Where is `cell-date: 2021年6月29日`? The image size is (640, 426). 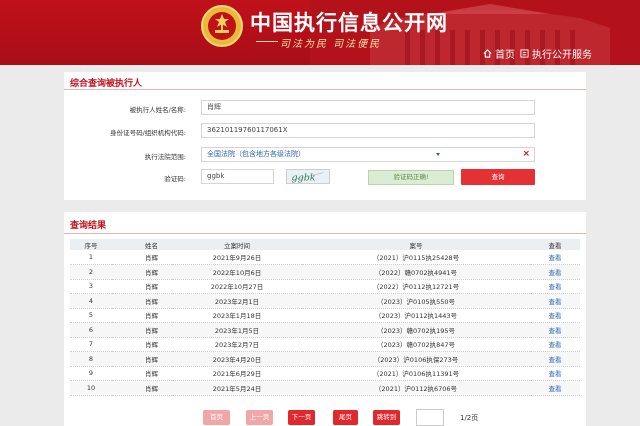
cell-date: 2021年6月29日 is located at coordinates (237, 373).